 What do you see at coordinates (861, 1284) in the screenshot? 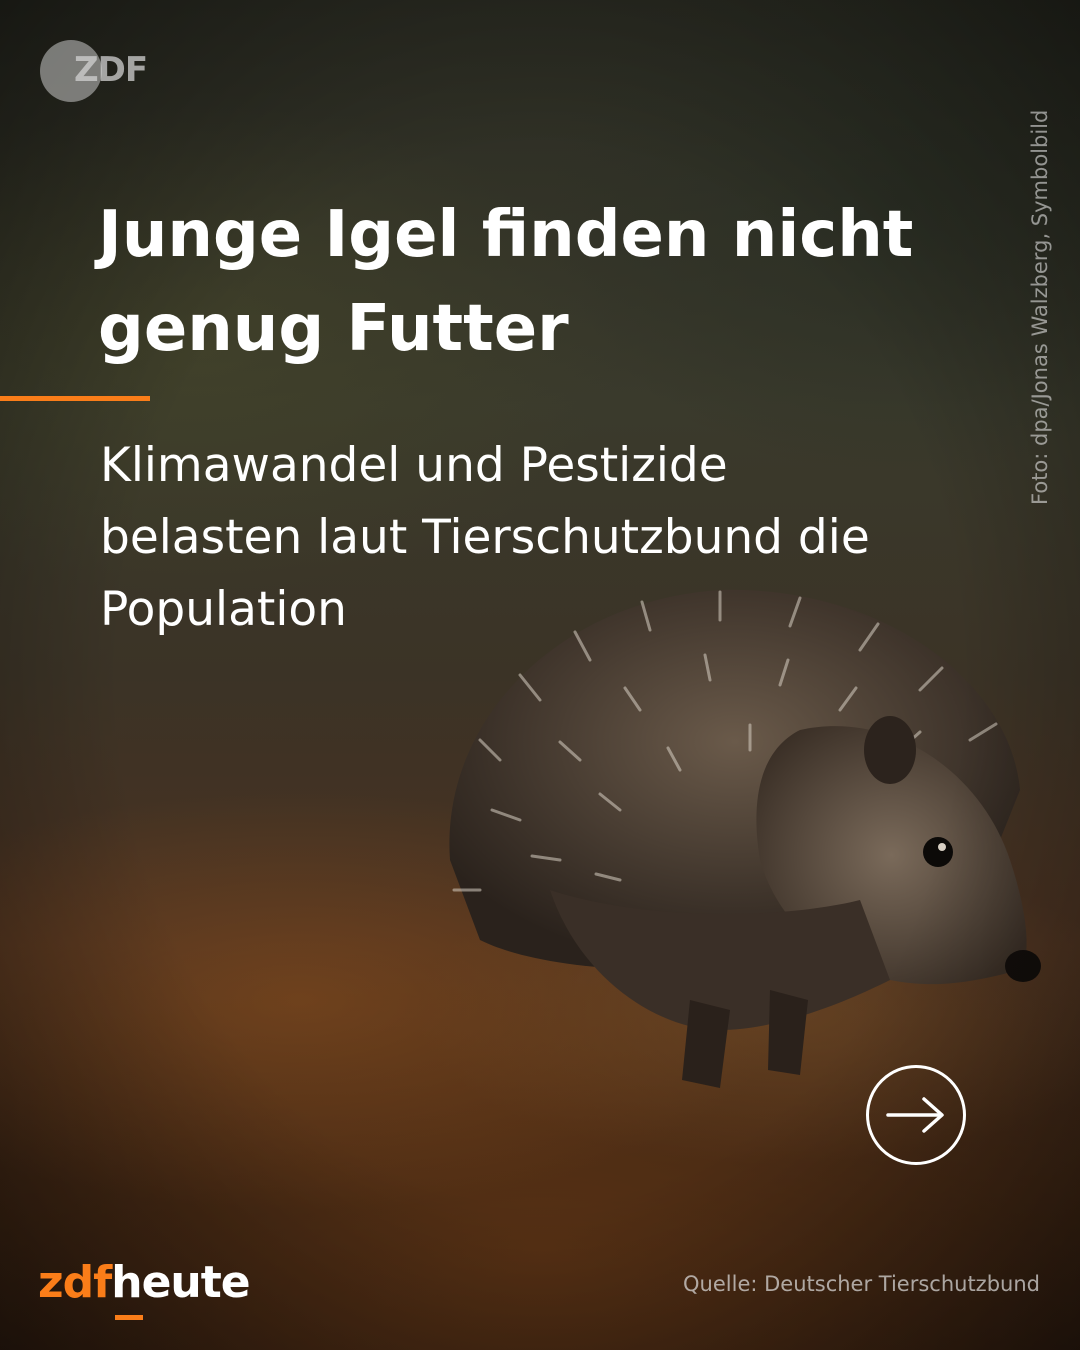
I see `source-note: Quelle: Deutscher Tierschutzbund` at bounding box center [861, 1284].